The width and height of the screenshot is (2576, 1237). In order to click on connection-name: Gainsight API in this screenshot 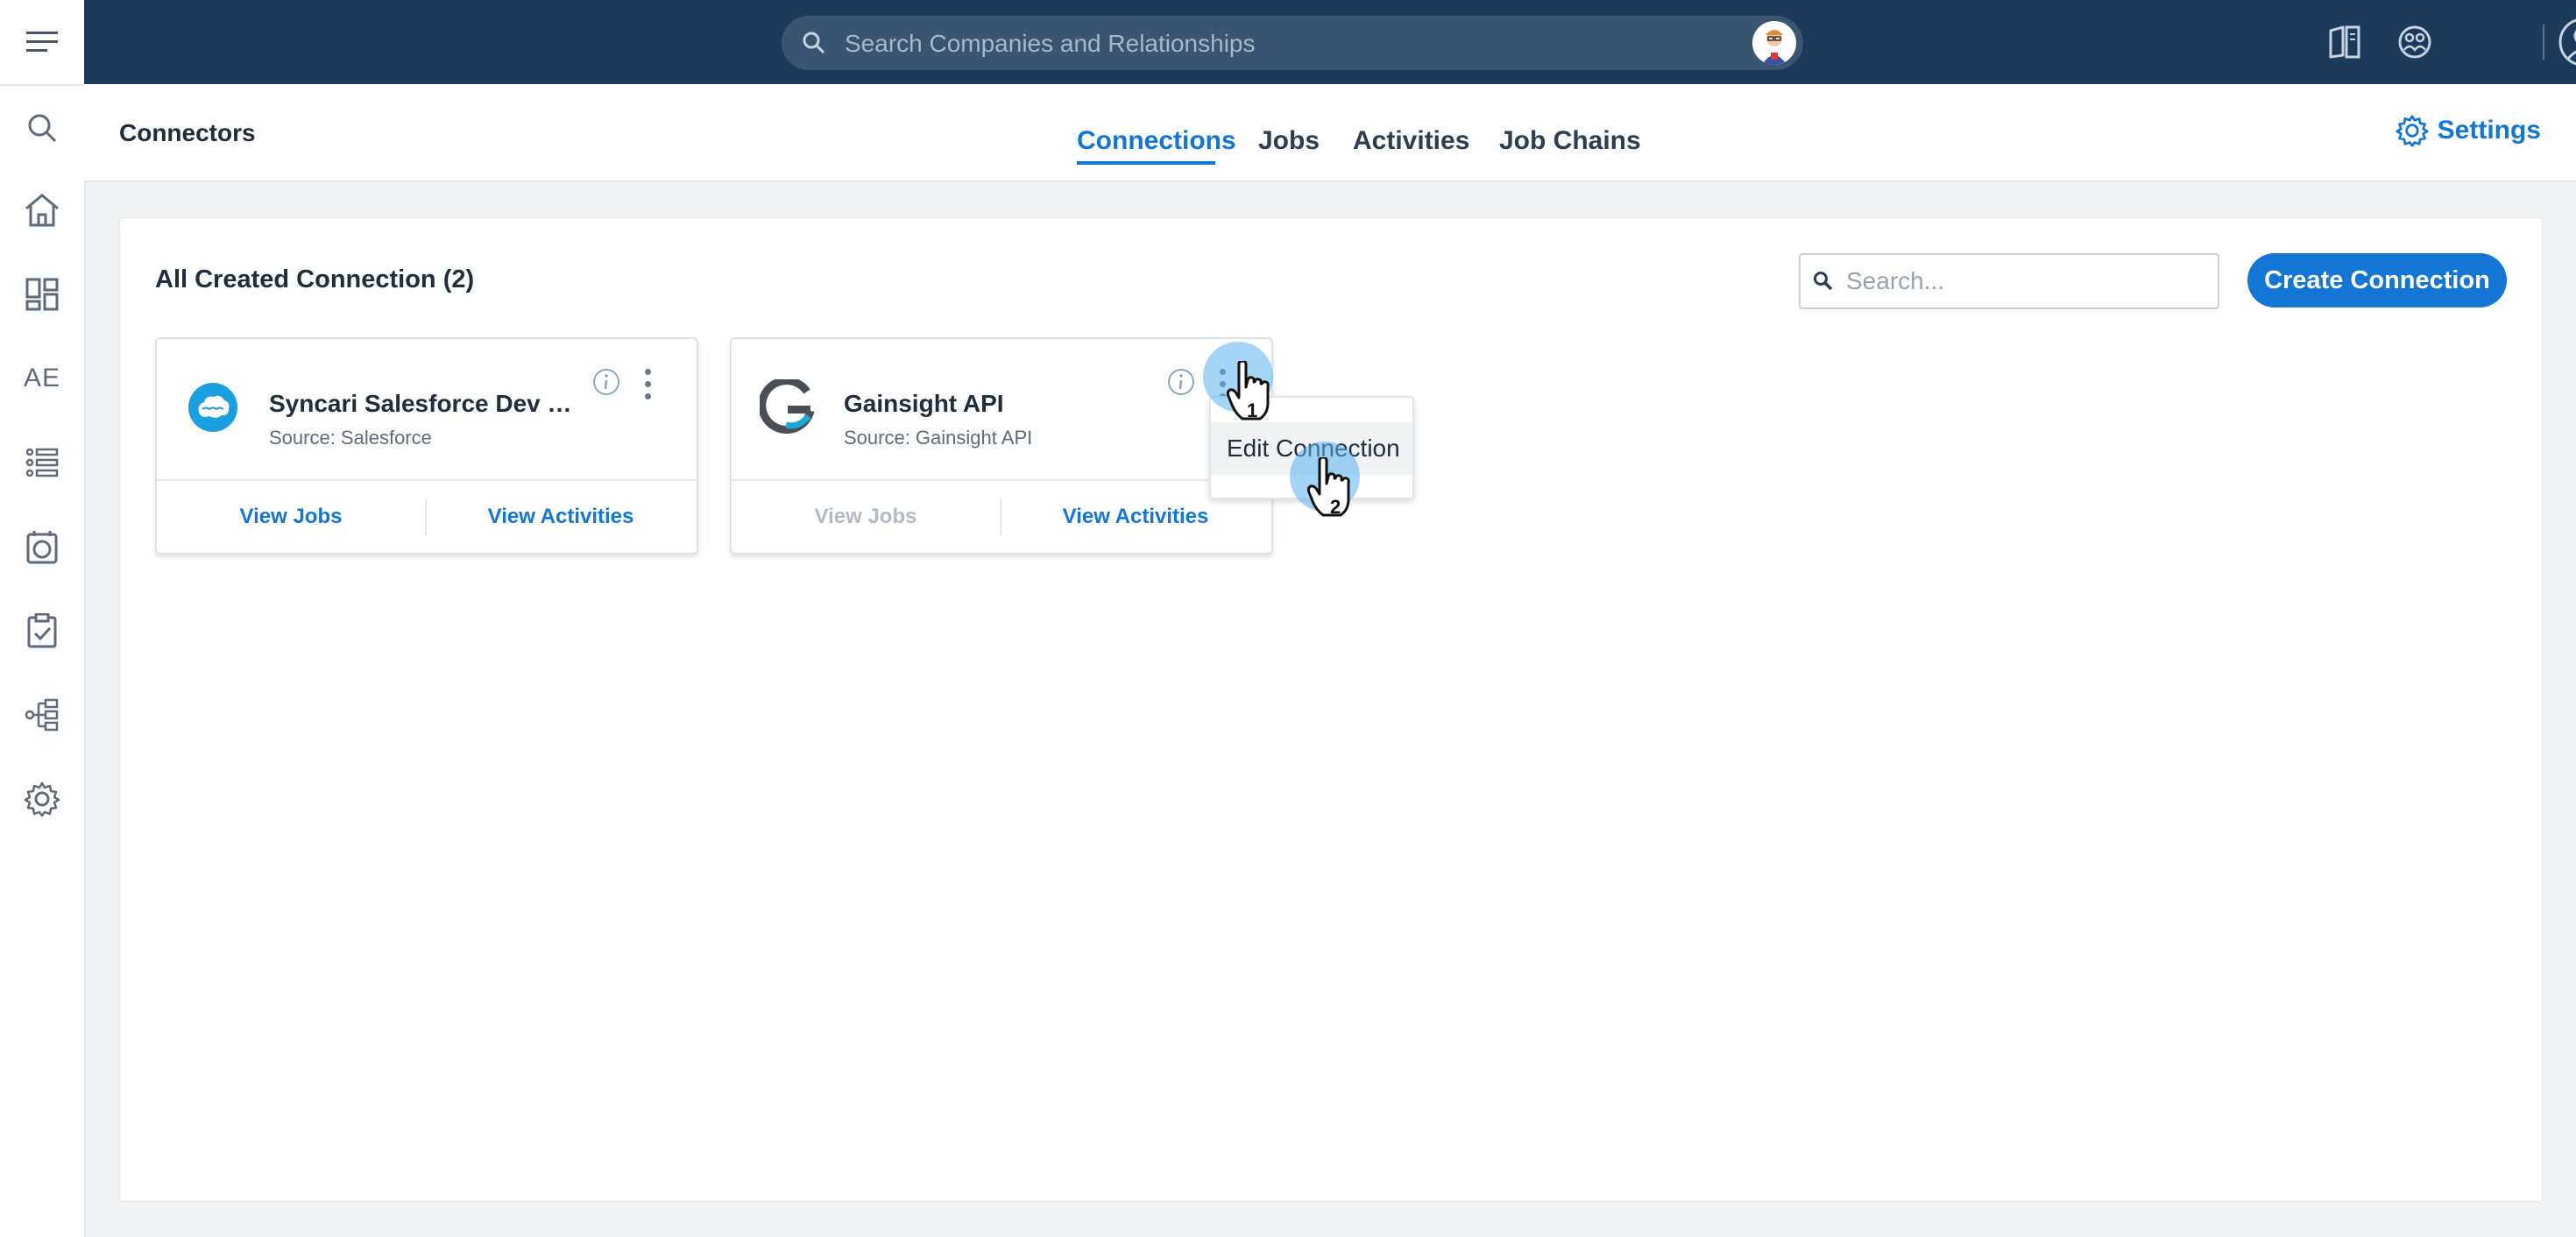, I will do `click(924, 403)`.